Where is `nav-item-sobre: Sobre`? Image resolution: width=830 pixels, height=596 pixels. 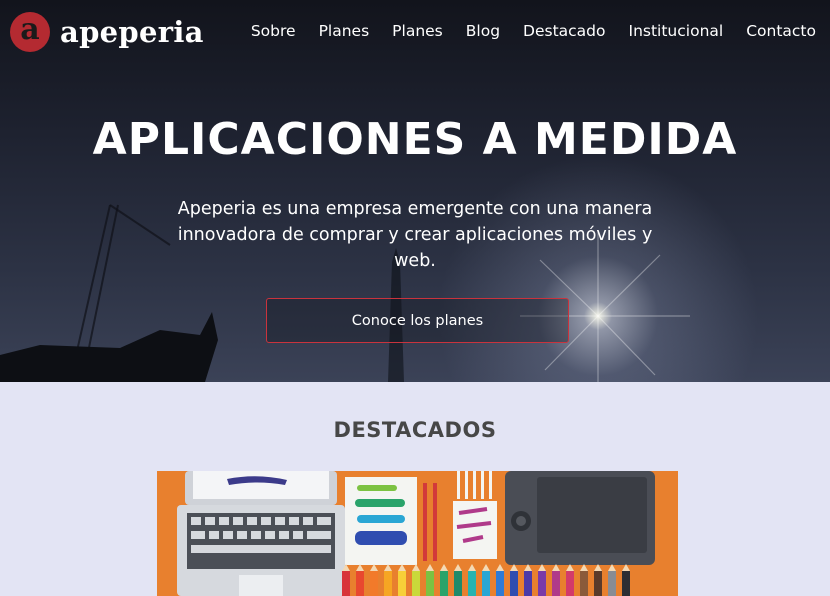
nav-item-sobre: Sobre is located at coordinates (273, 31).